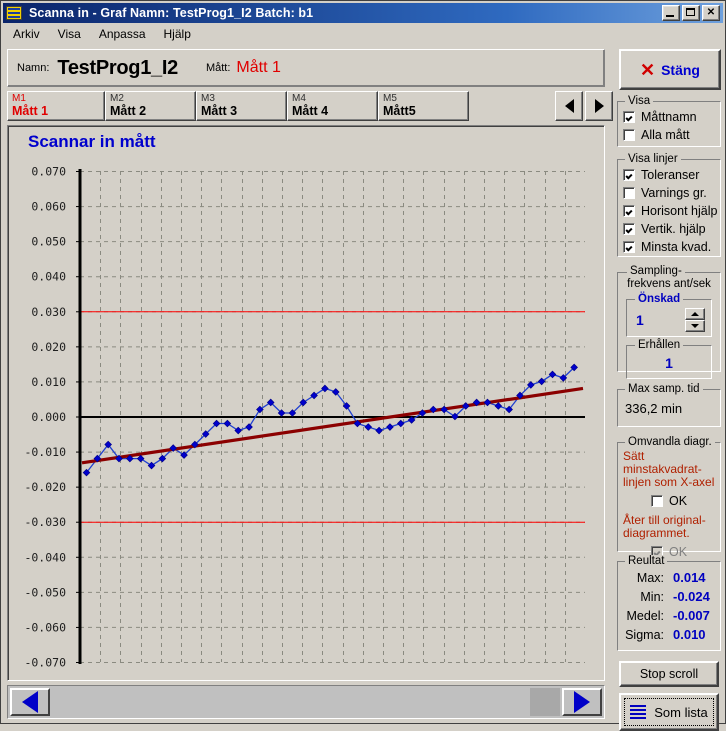 The height and width of the screenshot is (731, 726). I want to click on checkbox-row-vertik-hjalp: Vertik. hjälp, so click(671, 229).